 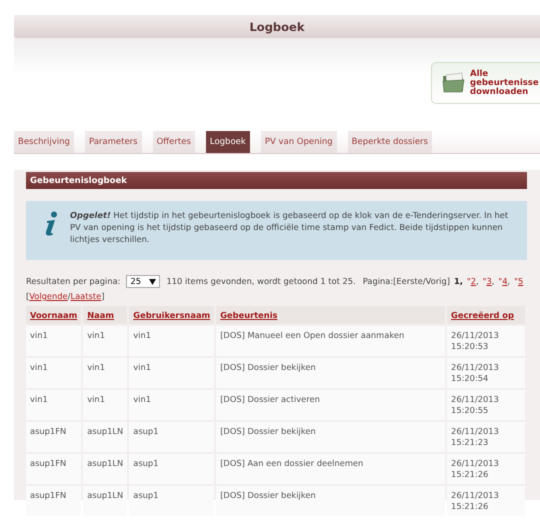 I want to click on tab: Parameters, so click(x=113, y=142).